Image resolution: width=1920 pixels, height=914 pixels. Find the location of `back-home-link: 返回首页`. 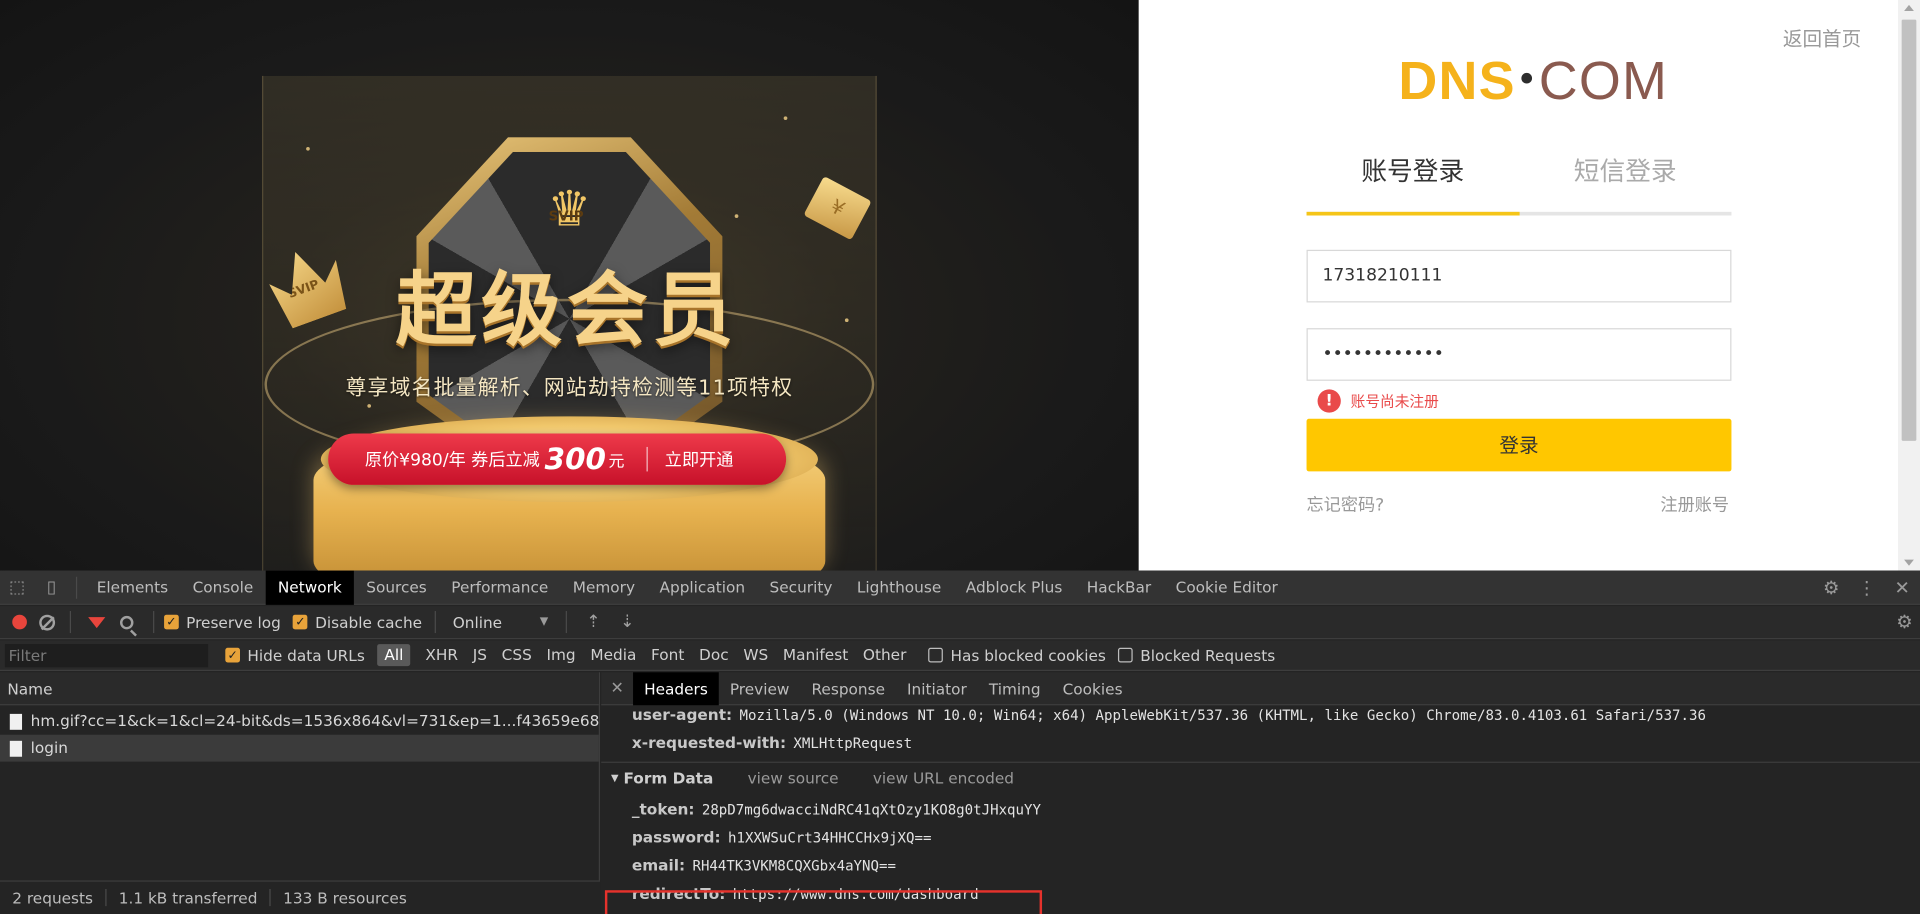

back-home-link: 返回首页 is located at coordinates (1822, 36).